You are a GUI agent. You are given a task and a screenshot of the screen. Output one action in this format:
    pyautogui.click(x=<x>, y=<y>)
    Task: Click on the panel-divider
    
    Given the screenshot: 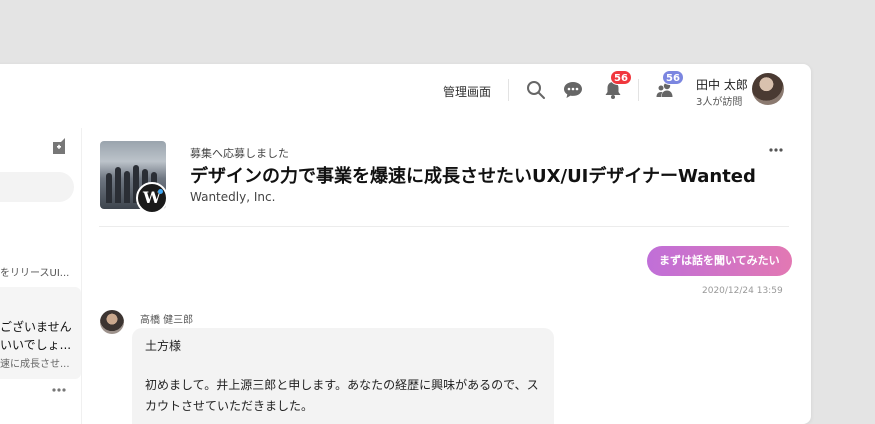 What is the action you would take?
    pyautogui.click(x=81, y=276)
    